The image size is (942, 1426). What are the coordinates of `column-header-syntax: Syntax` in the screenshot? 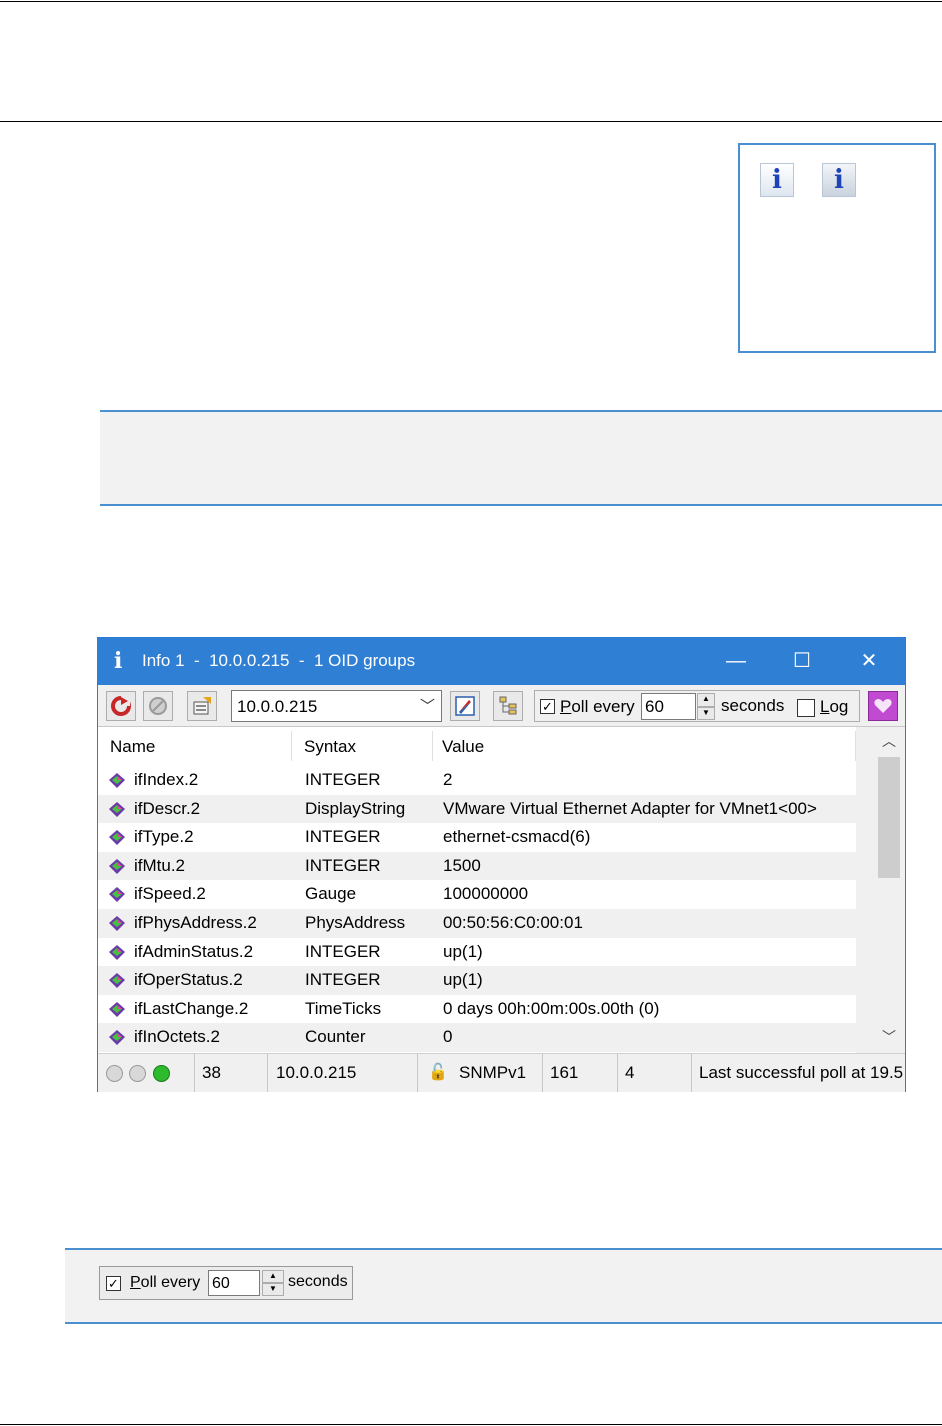 It's located at (330, 746).